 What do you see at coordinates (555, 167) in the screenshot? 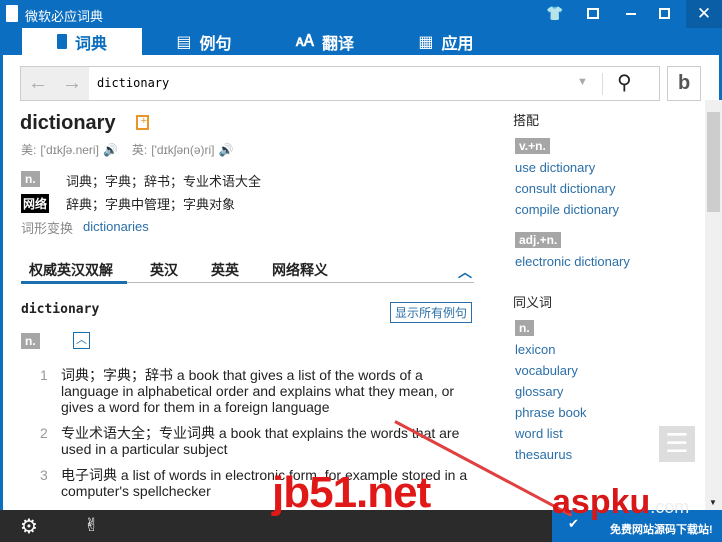
I see `collocation-link: use dictionary` at bounding box center [555, 167].